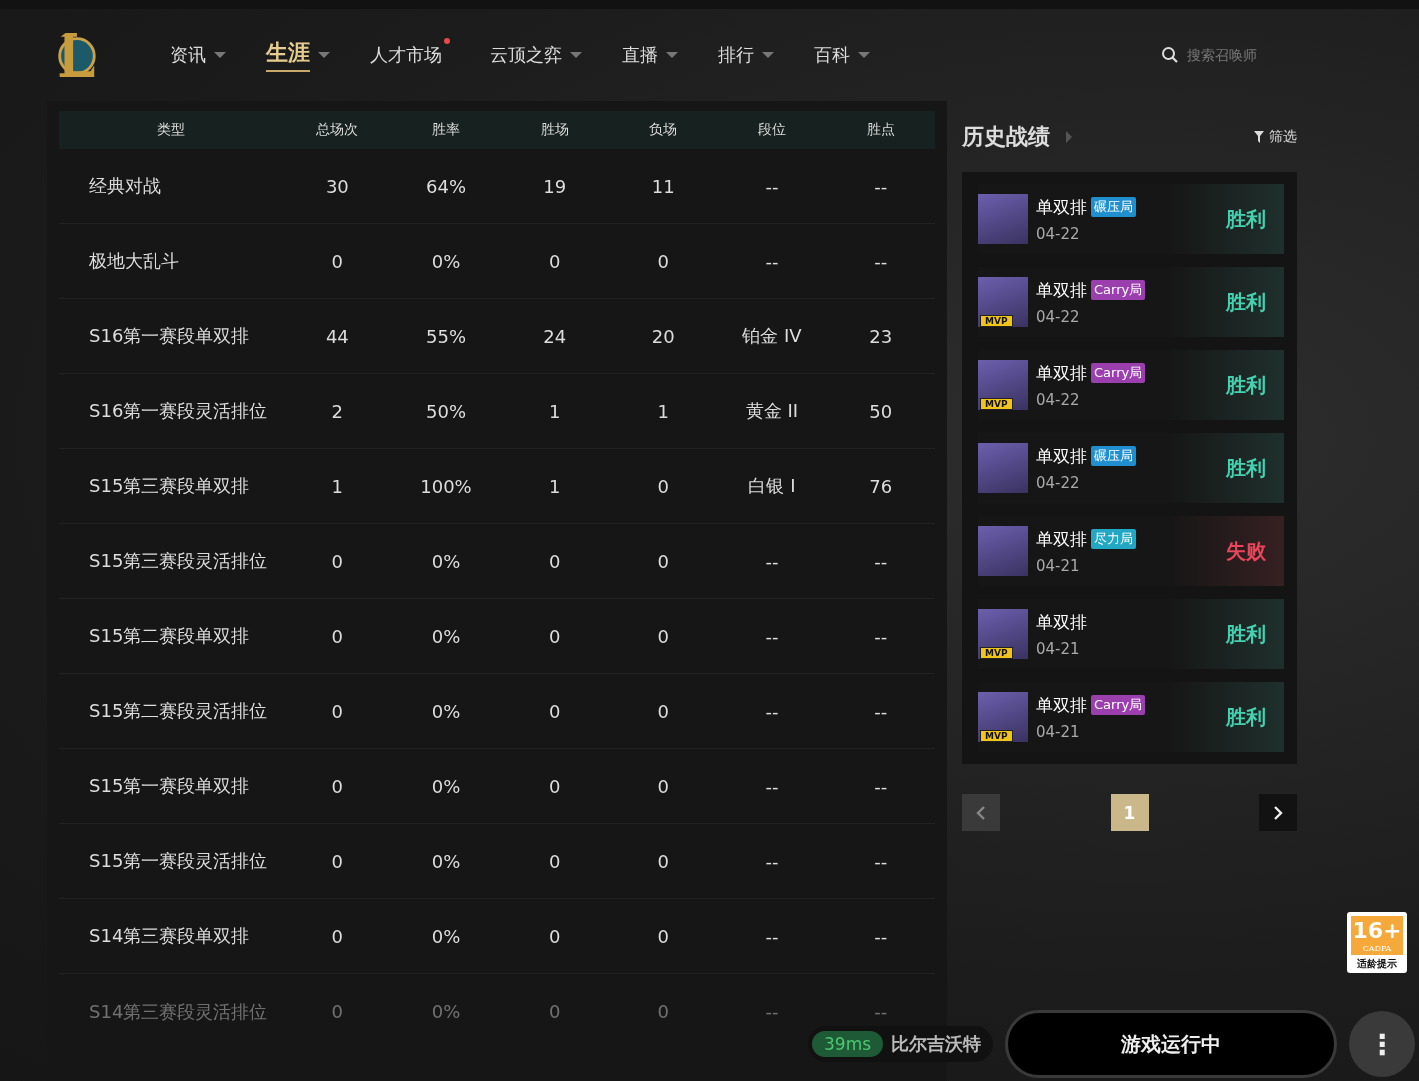 This screenshot has height=1081, width=1419. What do you see at coordinates (1113, 456) in the screenshot?
I see `match-tag: 碾压局` at bounding box center [1113, 456].